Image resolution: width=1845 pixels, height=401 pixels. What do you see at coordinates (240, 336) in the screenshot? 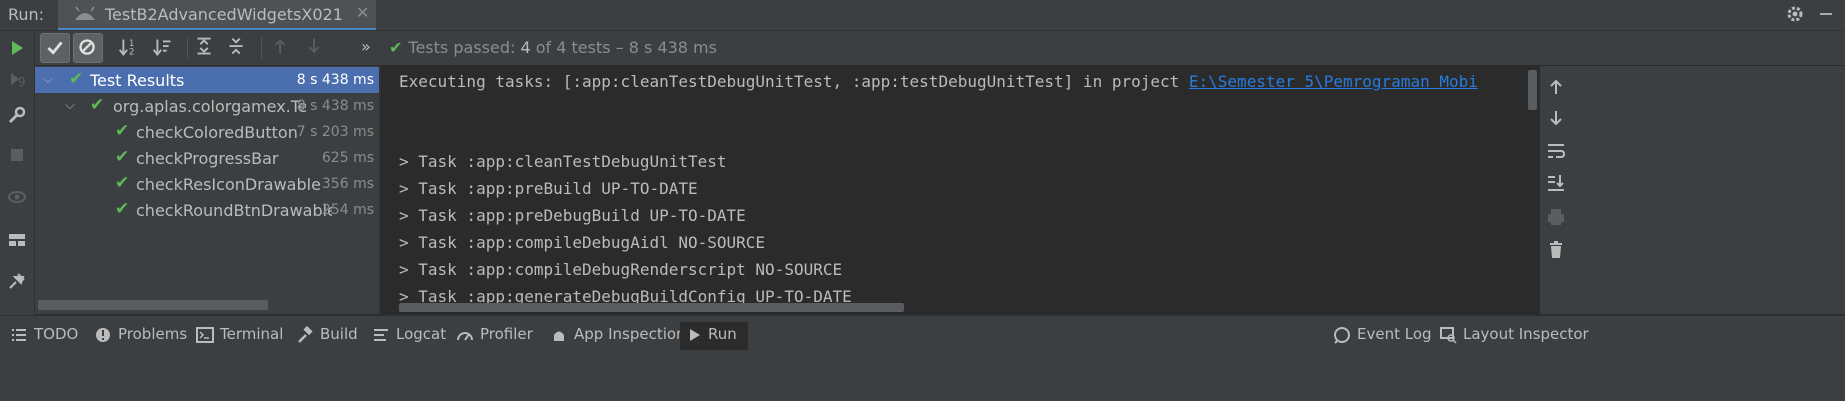
I see `terminal-tool-button: Terminal` at bounding box center [240, 336].